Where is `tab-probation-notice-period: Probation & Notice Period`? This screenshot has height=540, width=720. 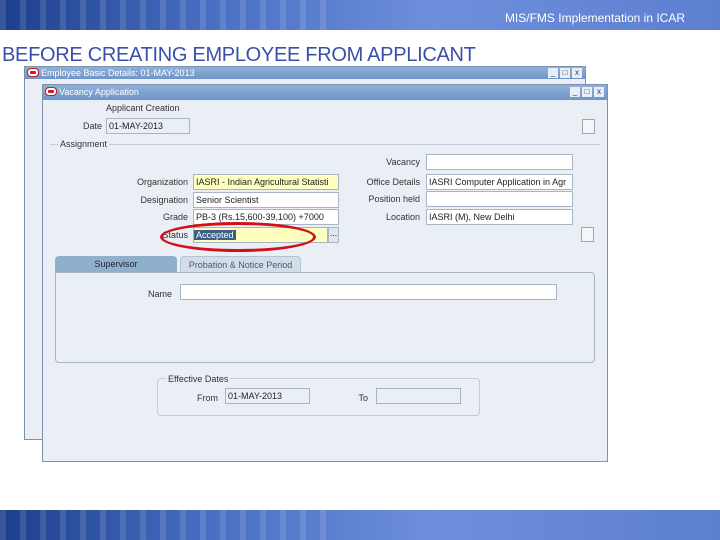 tab-probation-notice-period: Probation & Notice Period is located at coordinates (240, 264).